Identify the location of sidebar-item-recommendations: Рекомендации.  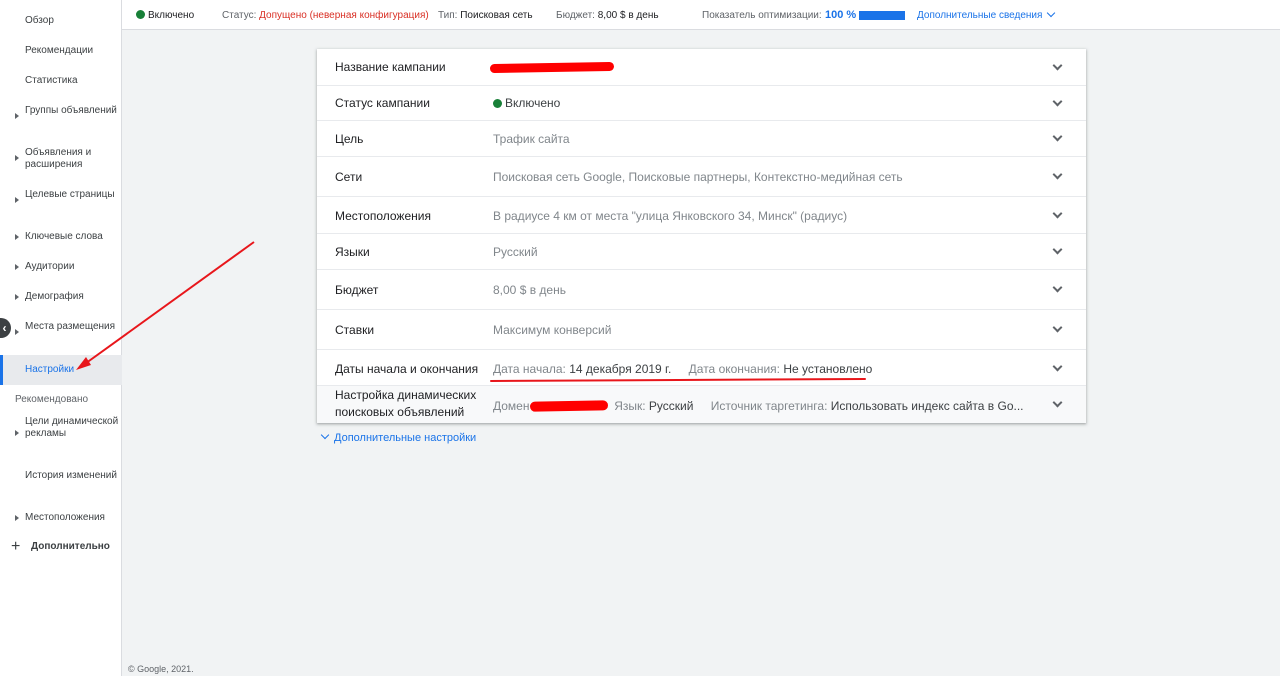
(61, 52).